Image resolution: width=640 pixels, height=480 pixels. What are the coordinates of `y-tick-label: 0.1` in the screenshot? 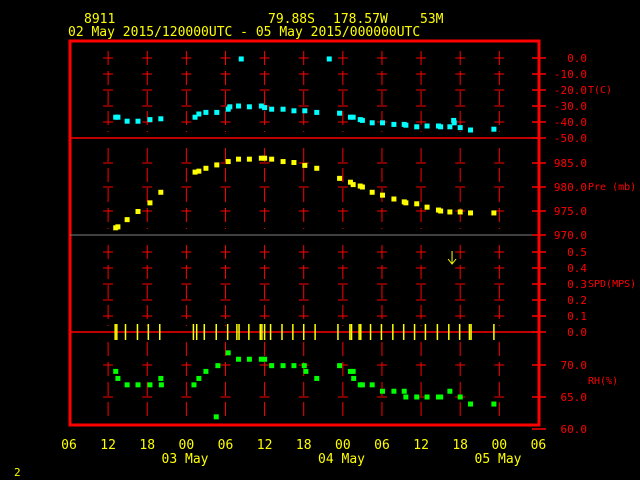 It's located at (577, 316).